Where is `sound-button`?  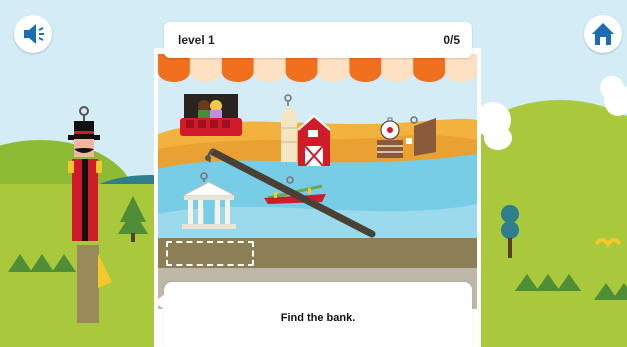
sound-button is located at coordinates (33, 34).